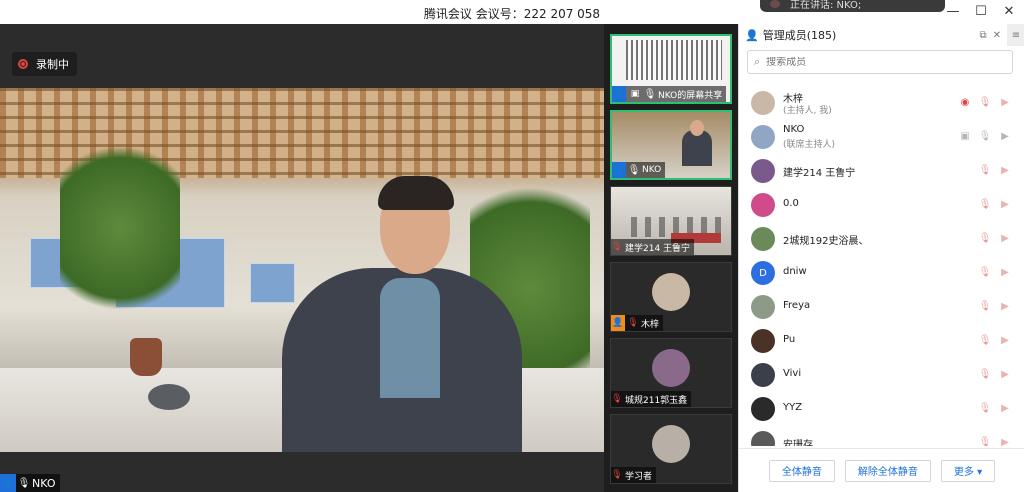 This screenshot has width=1024, height=492. What do you see at coordinates (809, 145) in the screenshot?
I see `member-role: (联席主持人)` at bounding box center [809, 145].